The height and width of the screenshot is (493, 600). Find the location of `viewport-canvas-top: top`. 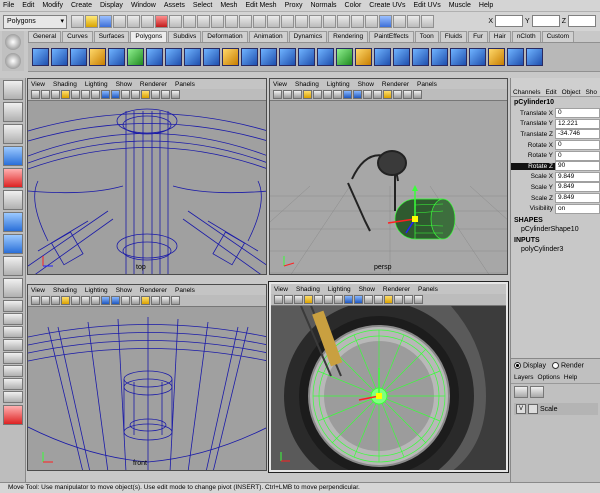

viewport-canvas-top: top is located at coordinates (147, 187).